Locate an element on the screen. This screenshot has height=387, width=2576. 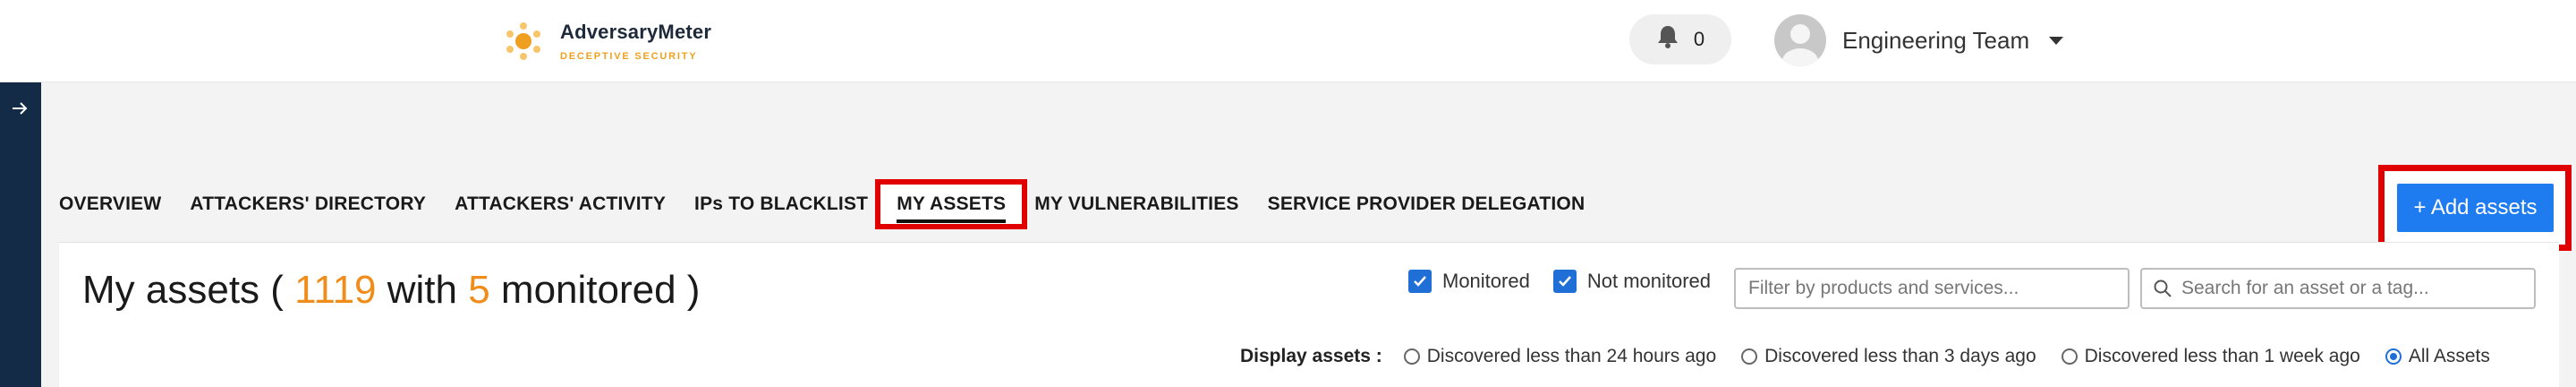
side-rail is located at coordinates (20, 234).